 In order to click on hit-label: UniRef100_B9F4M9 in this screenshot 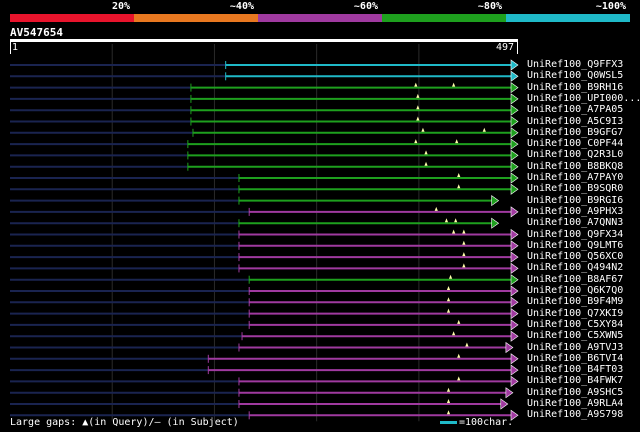, I will do `click(575, 301)`.